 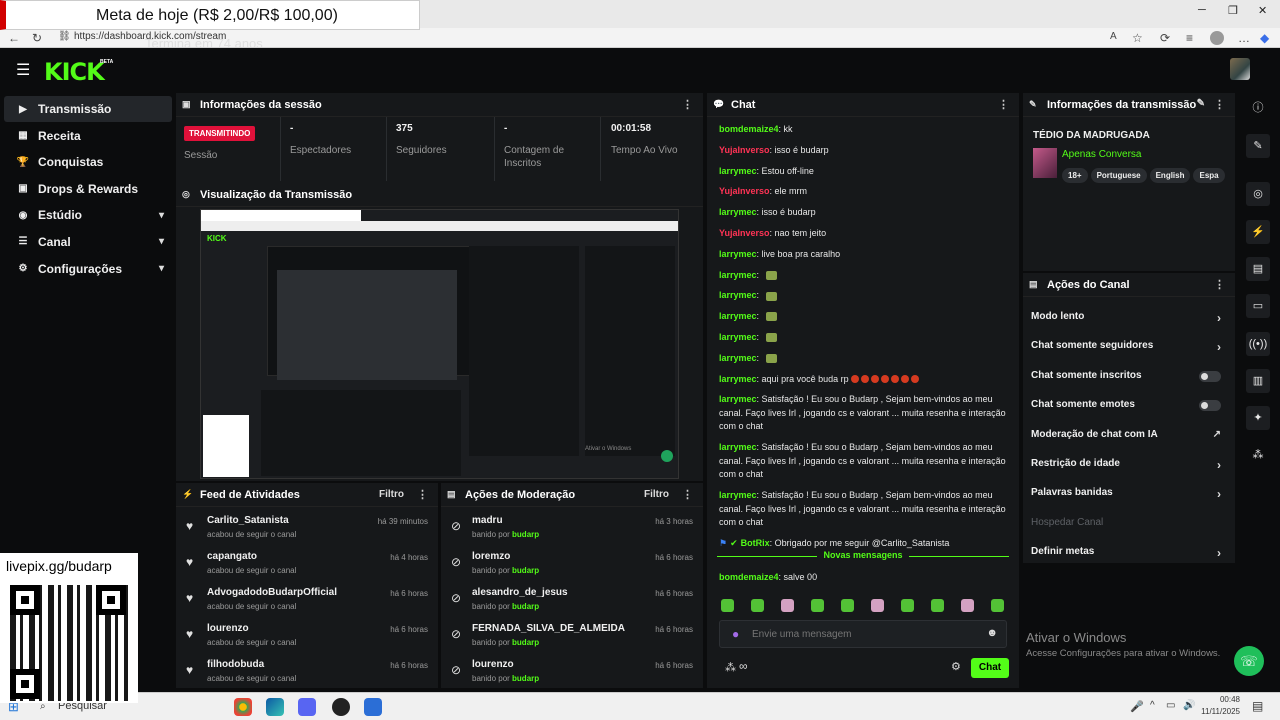 What do you see at coordinates (1126, 556) in the screenshot?
I see `channel-action-row: Definir metas ›` at bounding box center [1126, 556].